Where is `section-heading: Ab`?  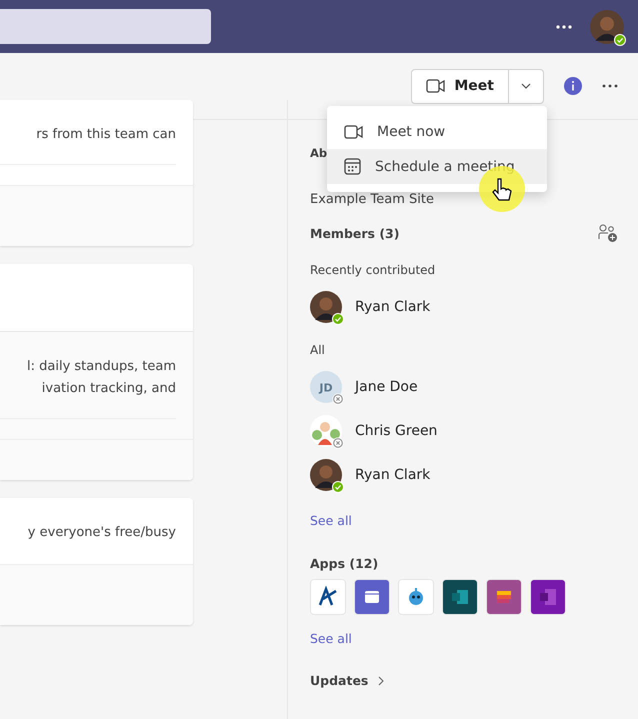 section-heading: Ab is located at coordinates (319, 153).